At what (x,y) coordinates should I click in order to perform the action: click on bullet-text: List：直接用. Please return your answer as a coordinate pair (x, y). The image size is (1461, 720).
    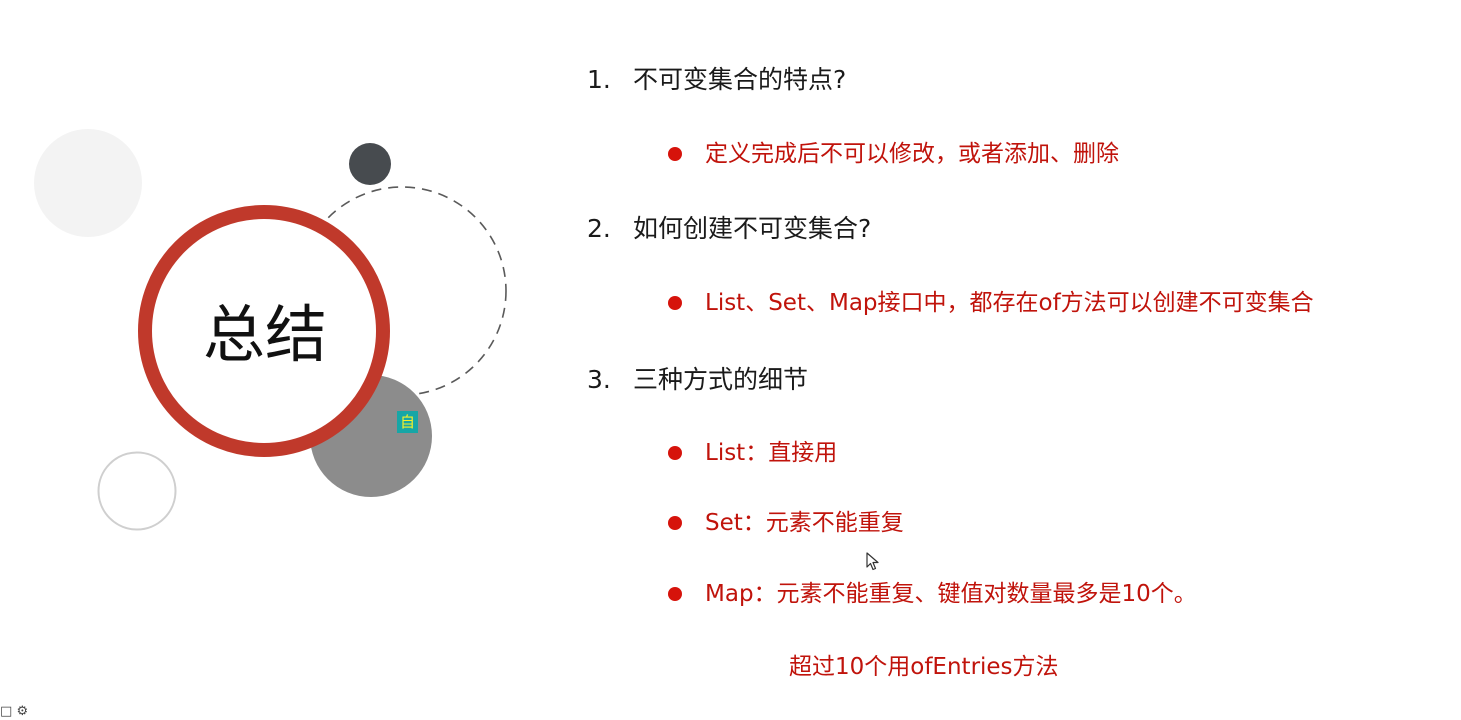
    Looking at the image, I should click on (771, 453).